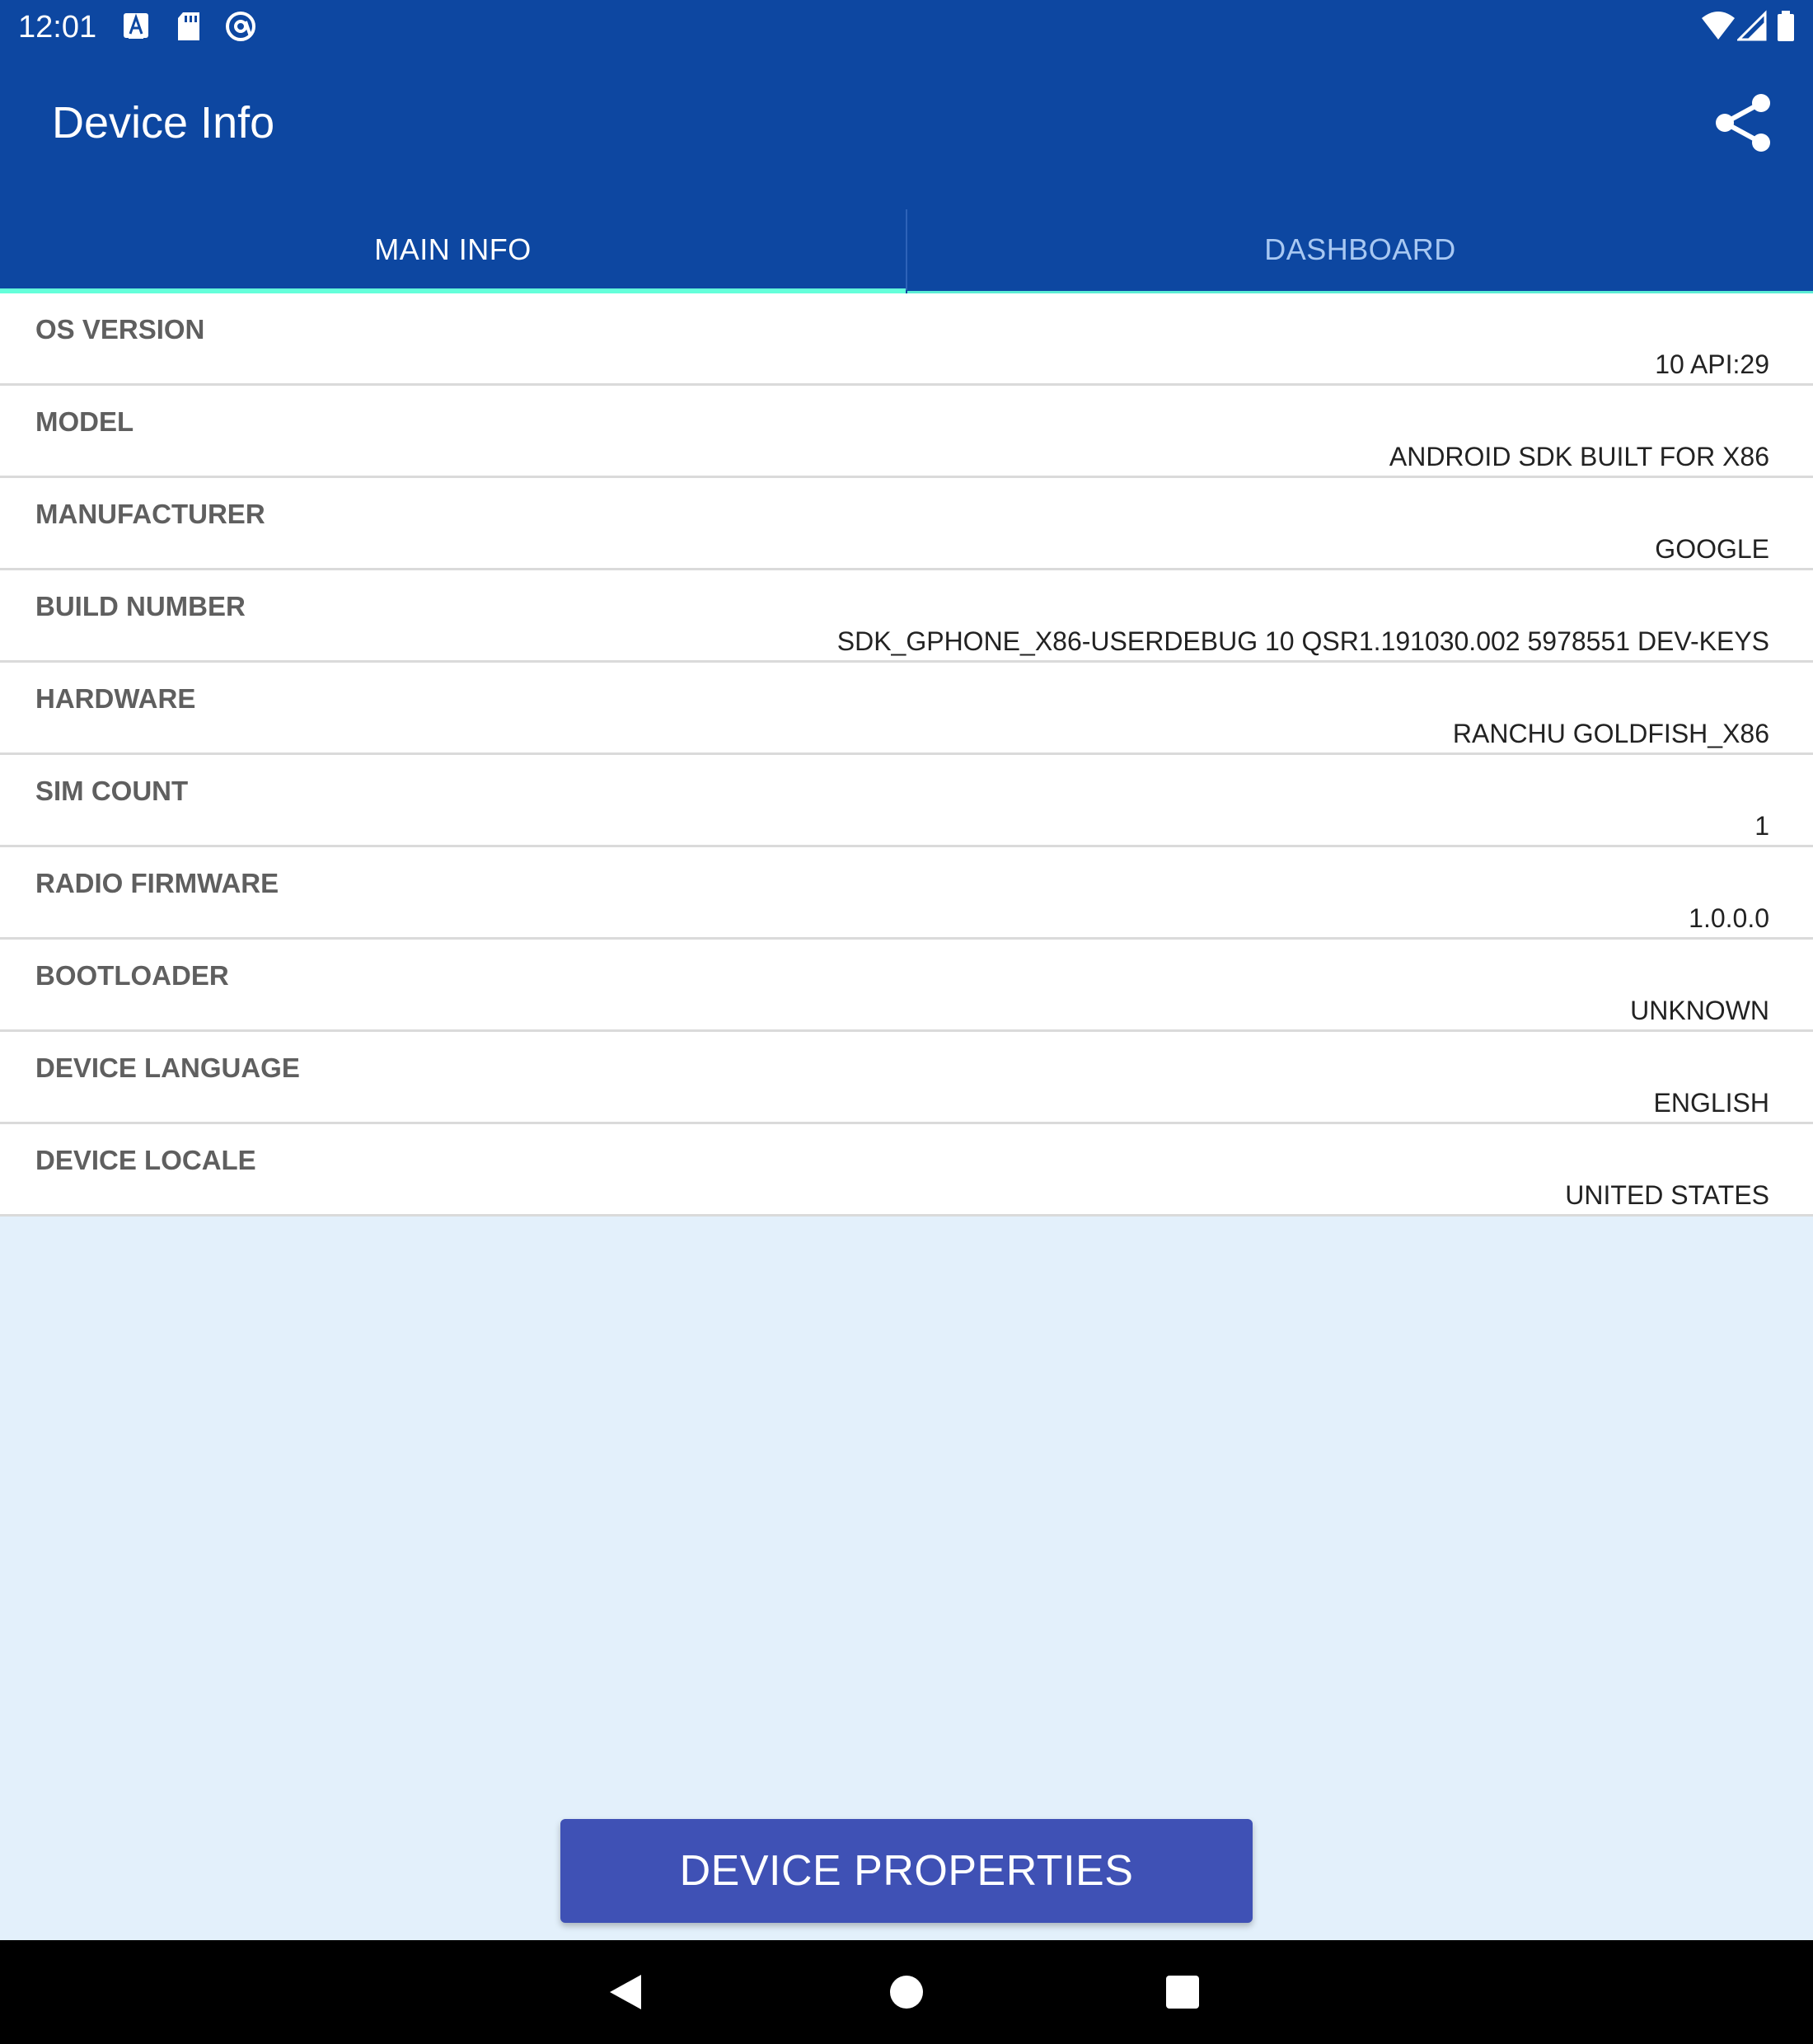  I want to click on home-icon, so click(906, 1992).